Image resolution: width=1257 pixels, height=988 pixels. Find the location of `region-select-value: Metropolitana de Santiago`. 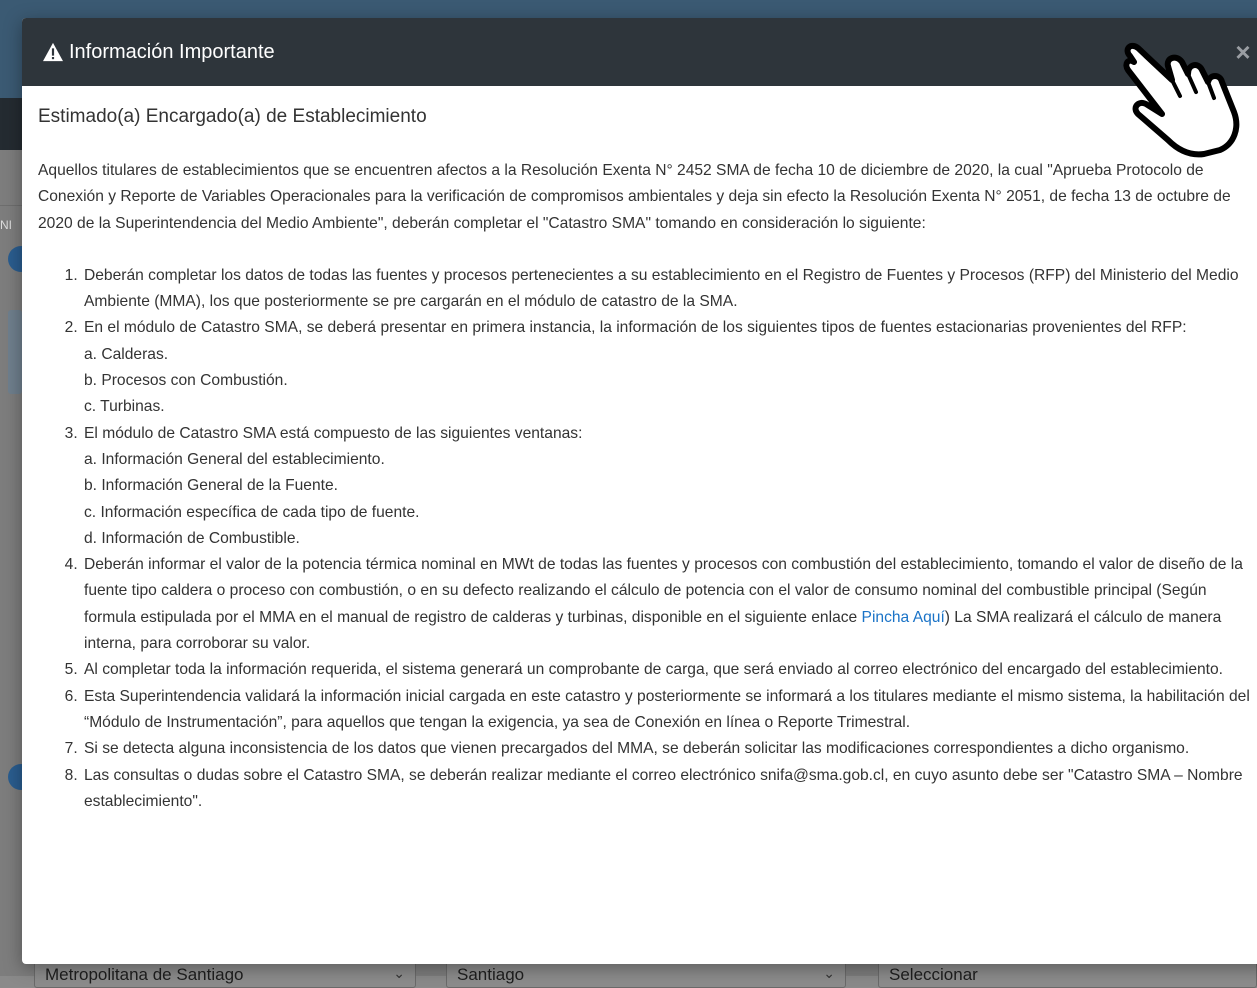

region-select-value: Metropolitana de Santiago is located at coordinates (144, 974).